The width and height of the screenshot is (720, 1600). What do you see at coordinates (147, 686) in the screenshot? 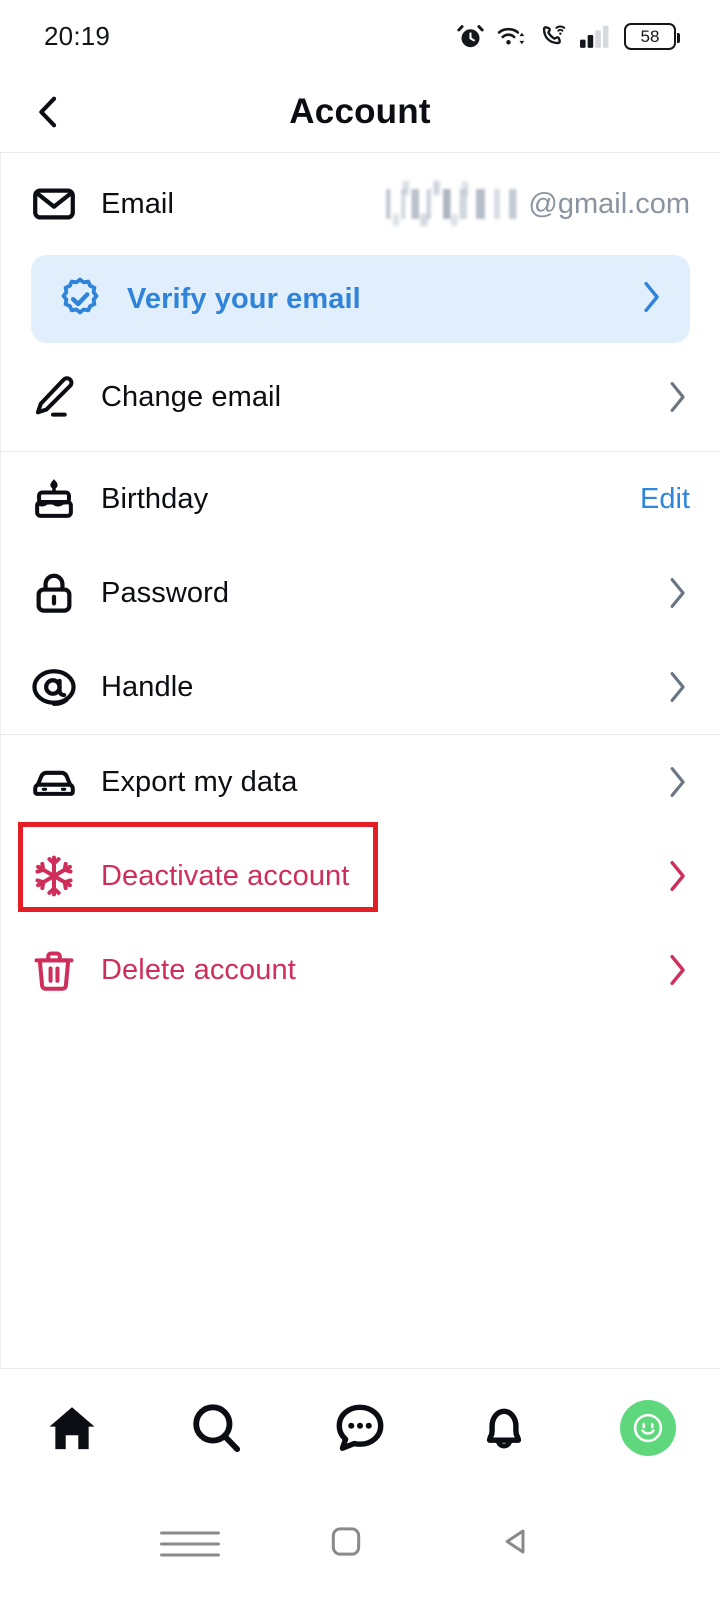
I see `settings-row-label: Handle` at bounding box center [147, 686].